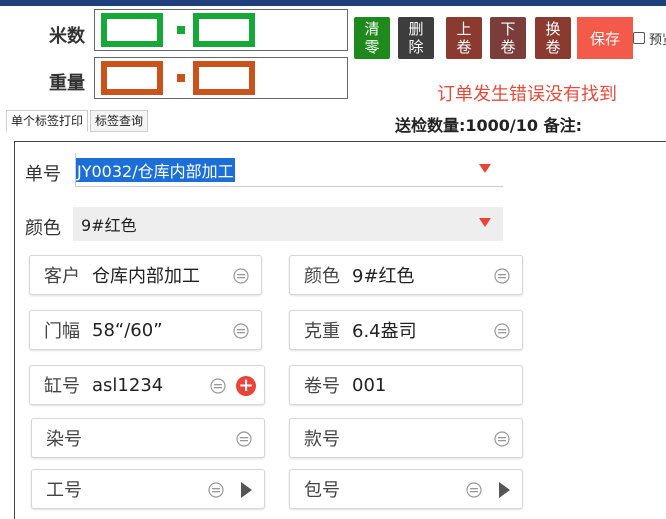  I want to click on next-roll-line2: 卷, so click(508, 47).